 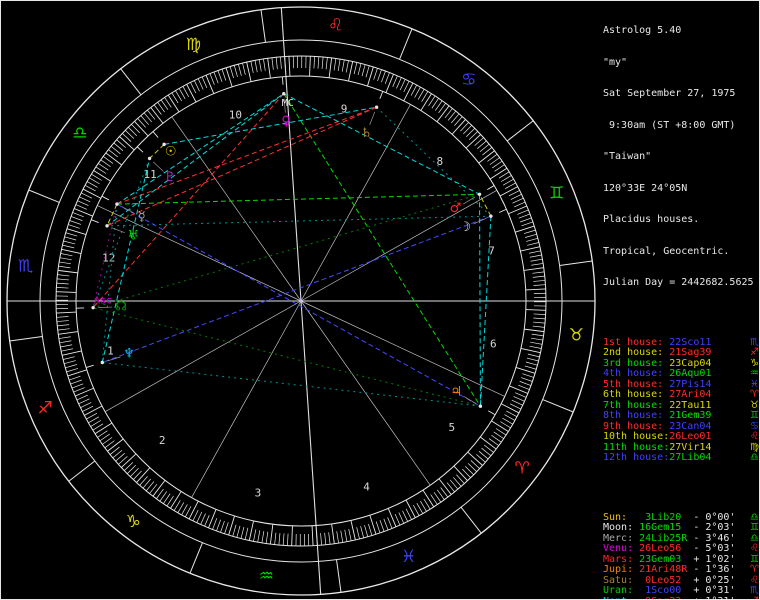 I want to click on sign-glyph-scorpio: ♏, so click(x=25, y=266).